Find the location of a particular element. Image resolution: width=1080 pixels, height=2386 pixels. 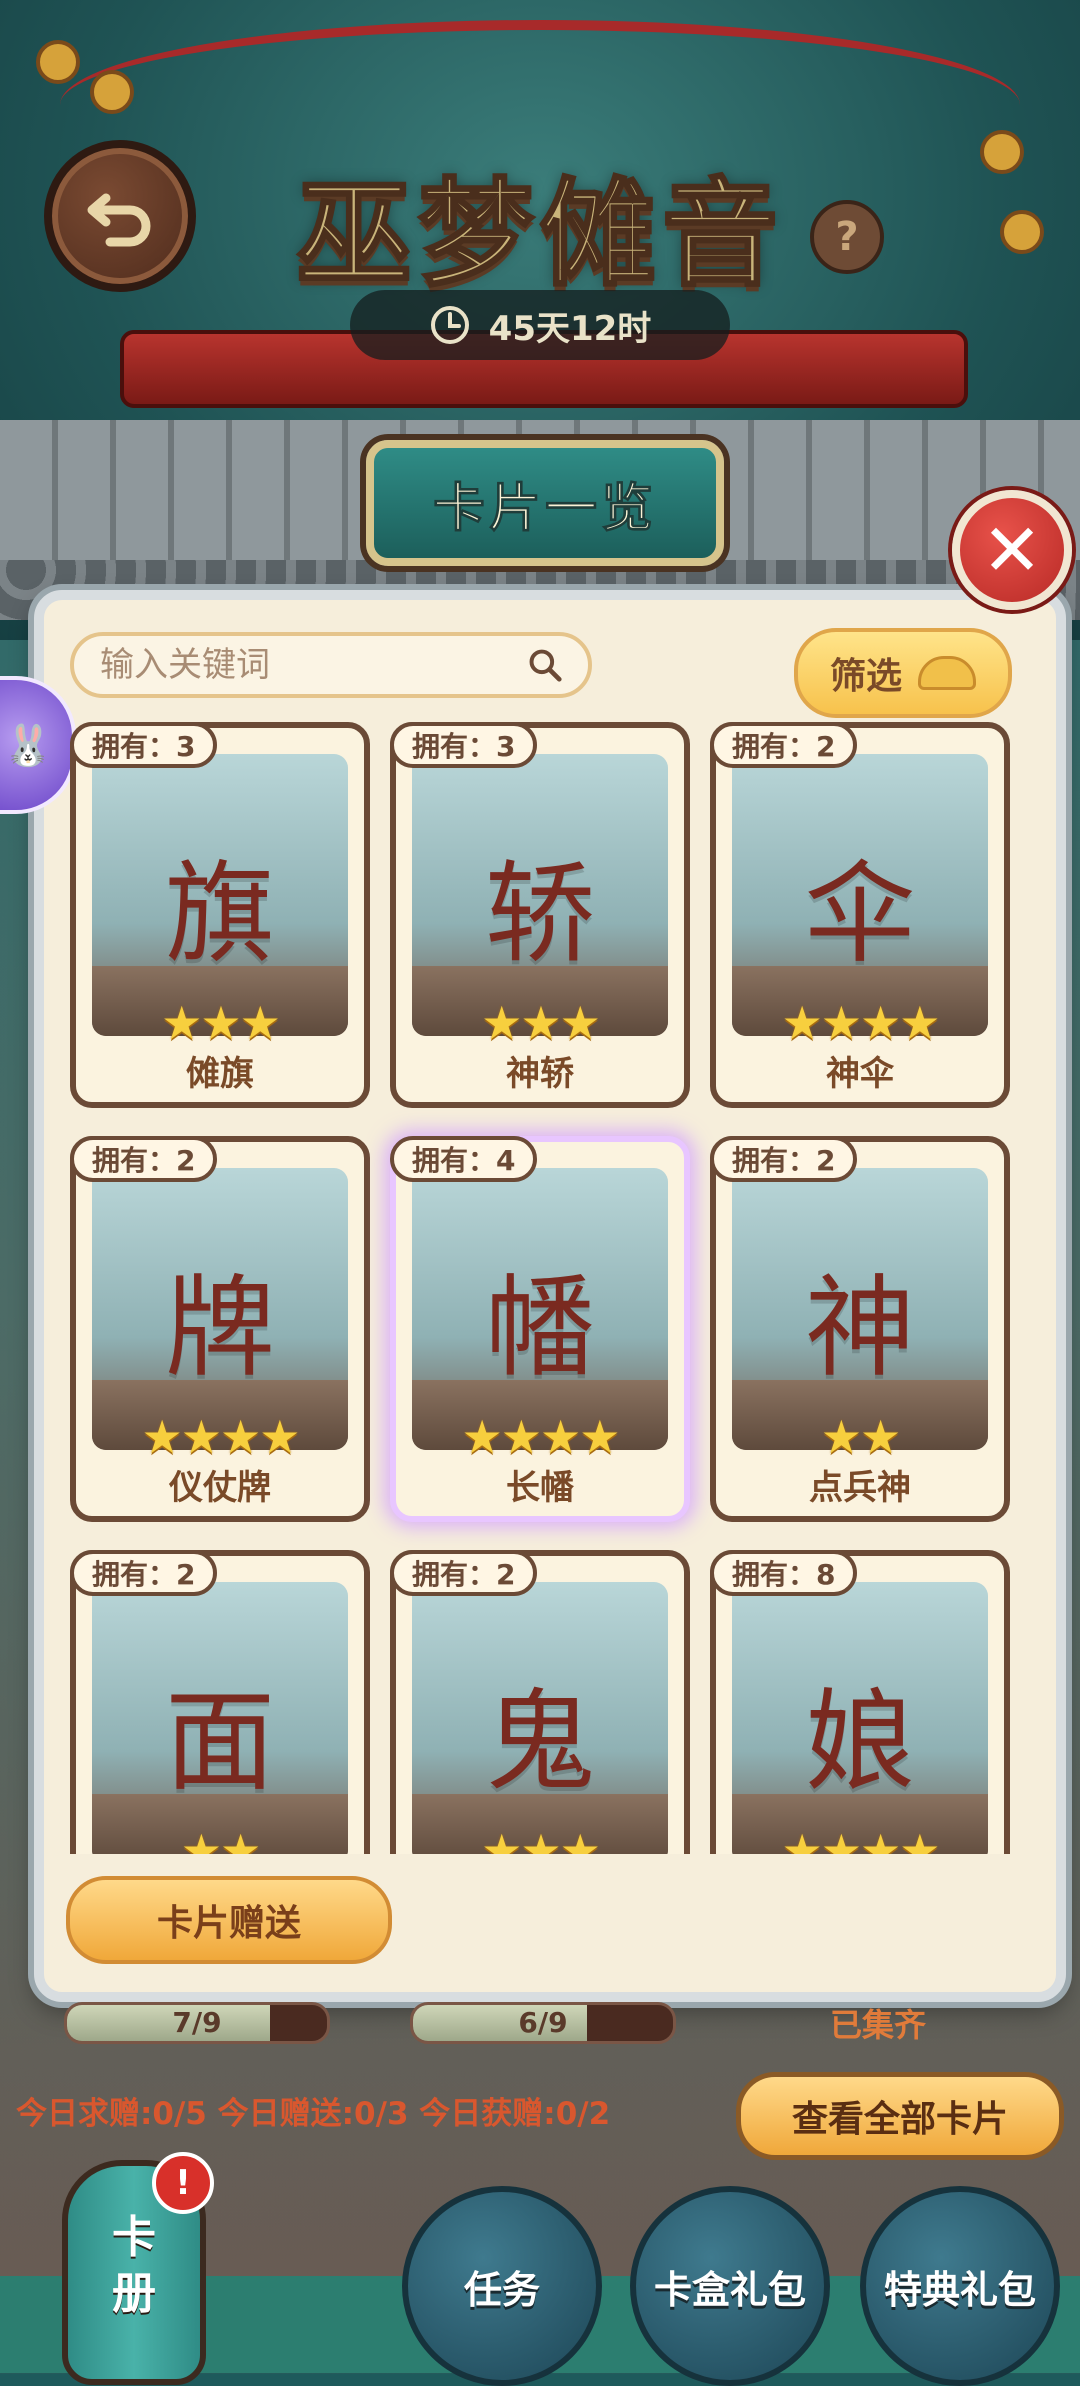

card-item: 伞 拥有：2 ★★★★ 神伞 is located at coordinates (860, 915).